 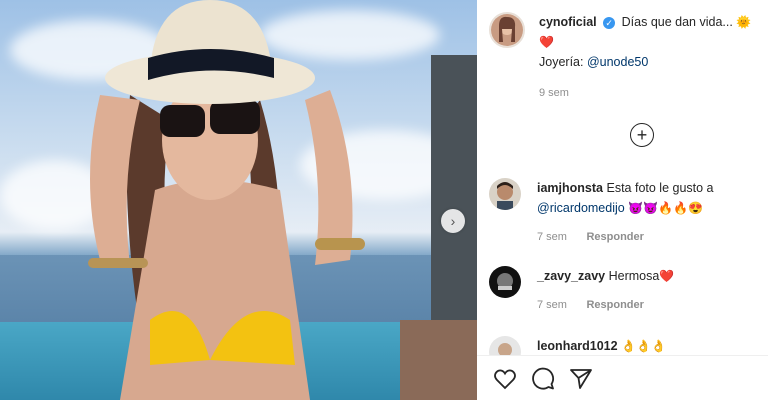 I want to click on comment-emojis: ❤️, so click(x=667, y=276).